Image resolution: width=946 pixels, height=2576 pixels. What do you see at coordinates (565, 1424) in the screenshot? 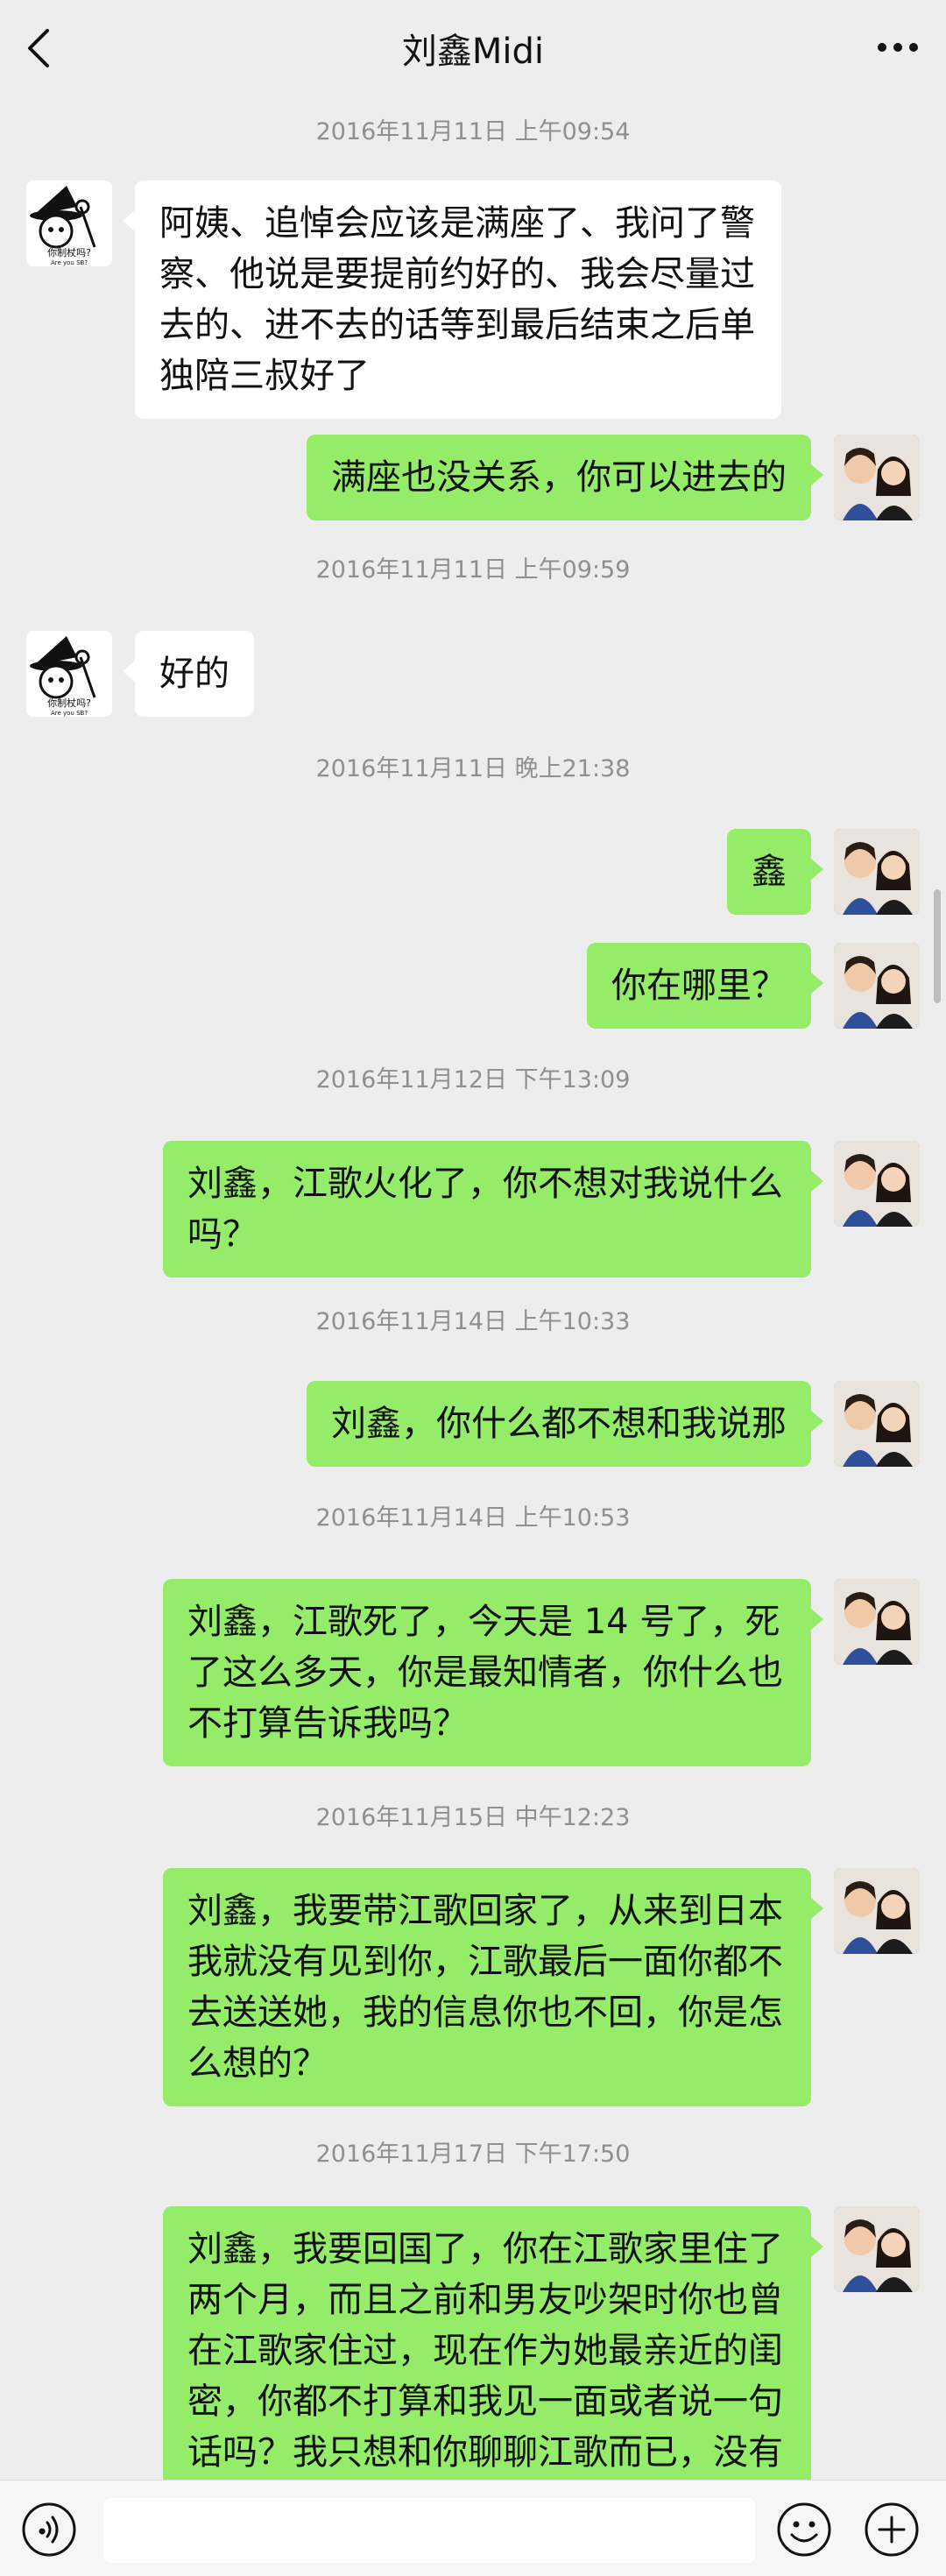
I see `sent-message-bubble: 刘鑫，你什么都不想和我说那` at bounding box center [565, 1424].